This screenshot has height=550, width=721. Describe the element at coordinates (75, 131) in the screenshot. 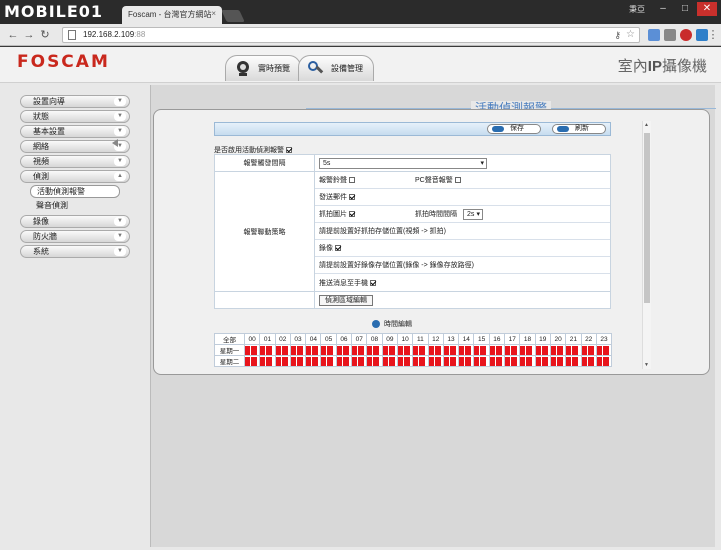

I see `sidebar-item-basic-settings: 基本設置 ▼` at that location.